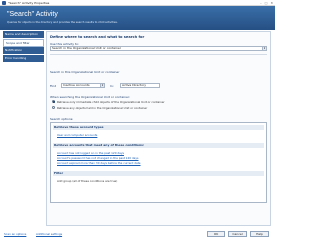 This screenshot has width=320, height=240. Describe the element at coordinates (23, 59) in the screenshot. I see `sidebar-item-error-handling: Error handling` at that location.